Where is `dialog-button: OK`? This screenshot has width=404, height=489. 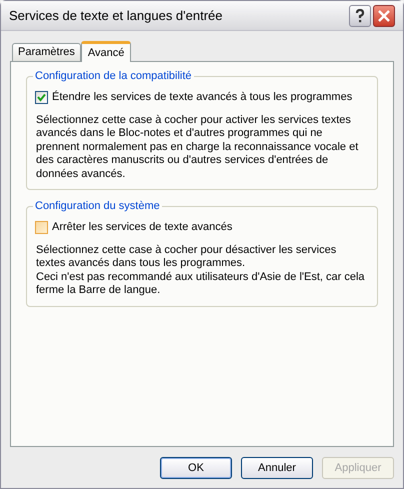
dialog-button: OK is located at coordinates (196, 468).